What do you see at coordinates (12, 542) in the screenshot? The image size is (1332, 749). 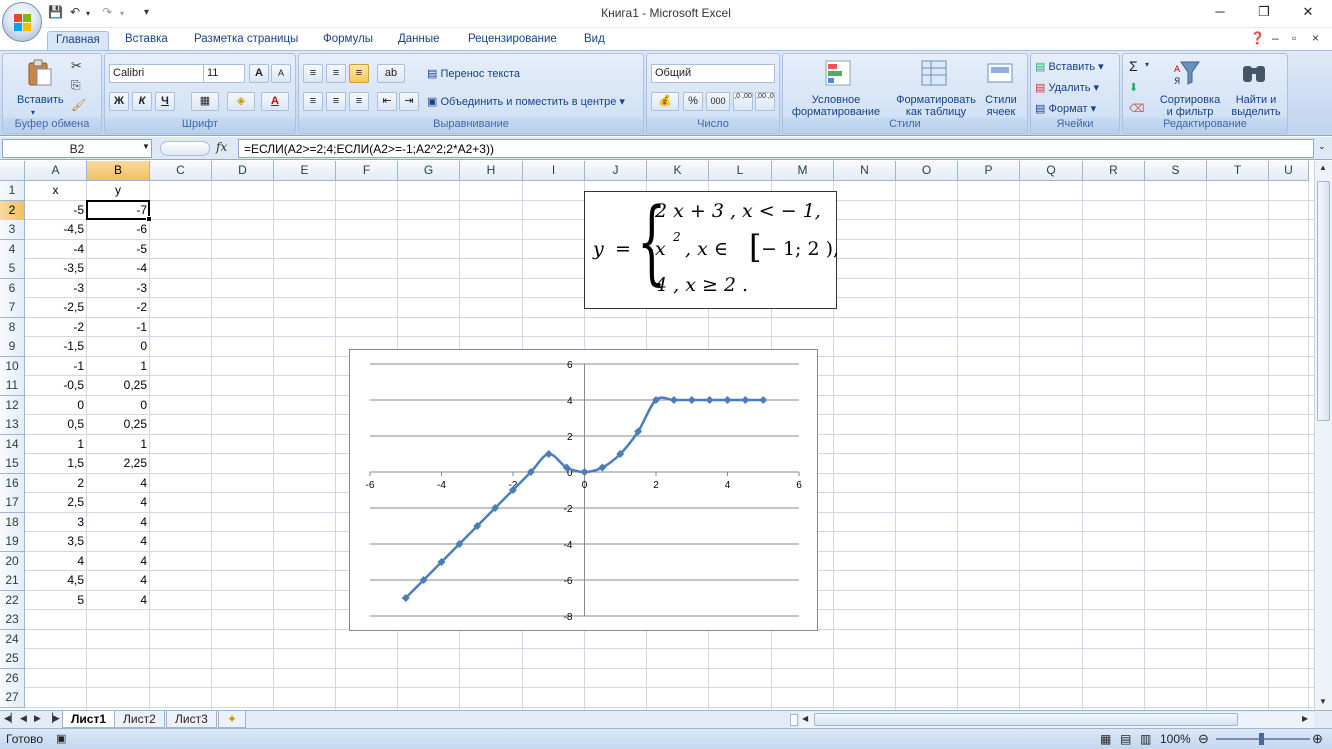 I see `row-header-19: 19` at bounding box center [12, 542].